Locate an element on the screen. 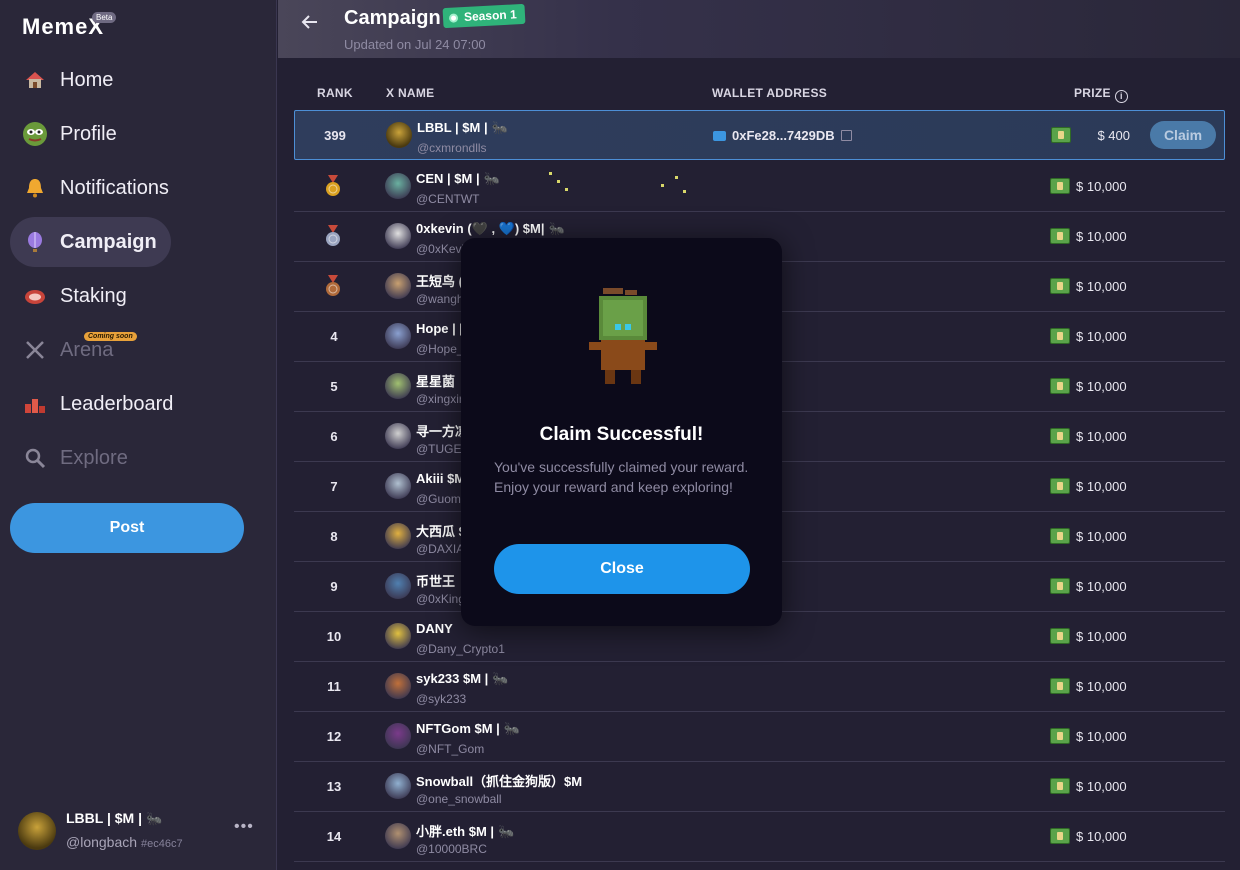 This screenshot has height=870, width=1240. beta-badge: Beta is located at coordinates (104, 17).